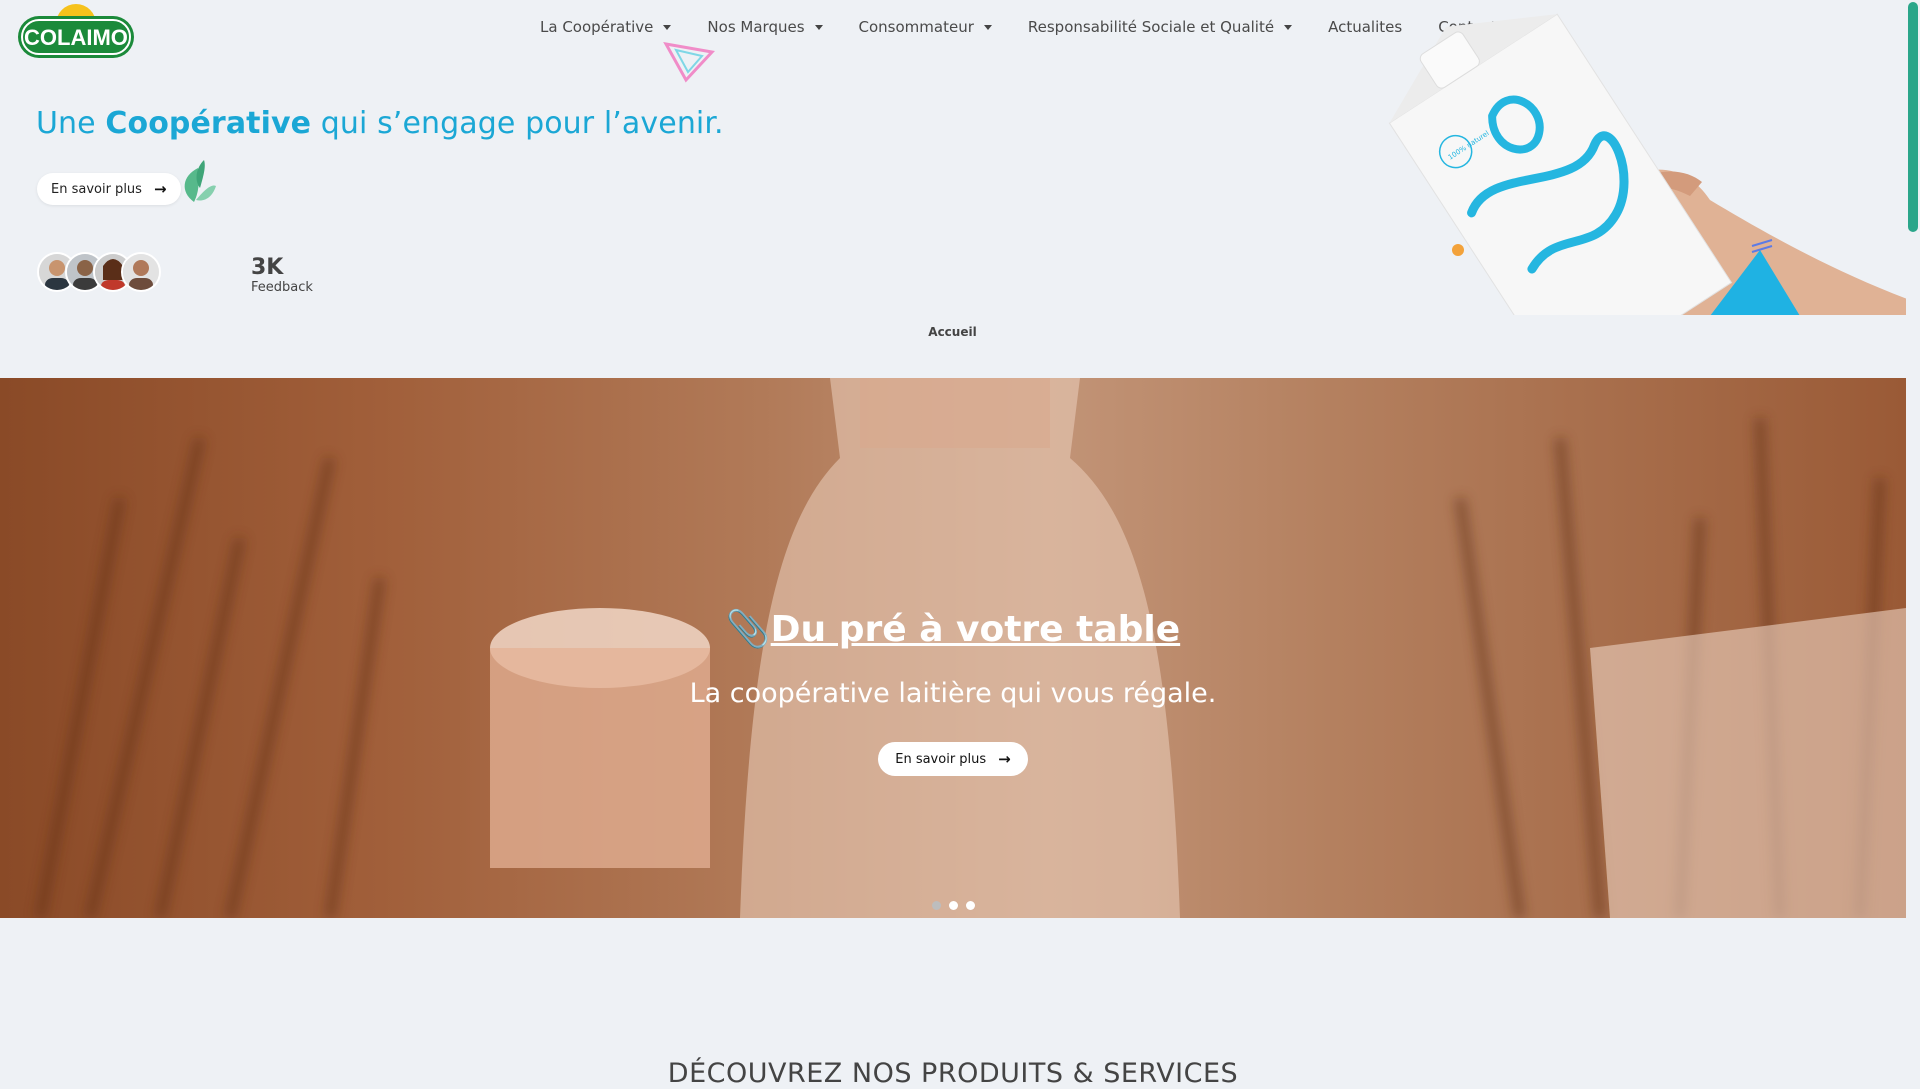  I want to click on feedback-count: 3K, so click(267, 267).